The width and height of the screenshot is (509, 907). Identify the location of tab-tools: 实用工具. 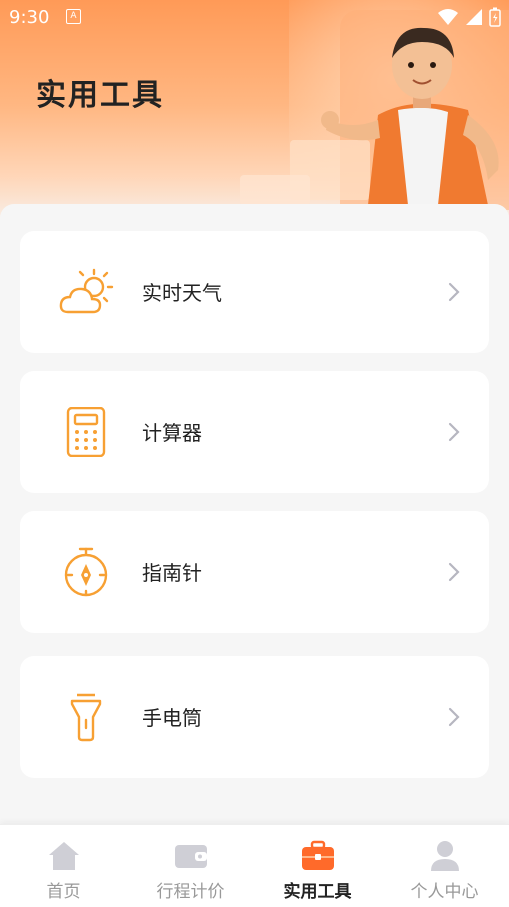
(317, 866).